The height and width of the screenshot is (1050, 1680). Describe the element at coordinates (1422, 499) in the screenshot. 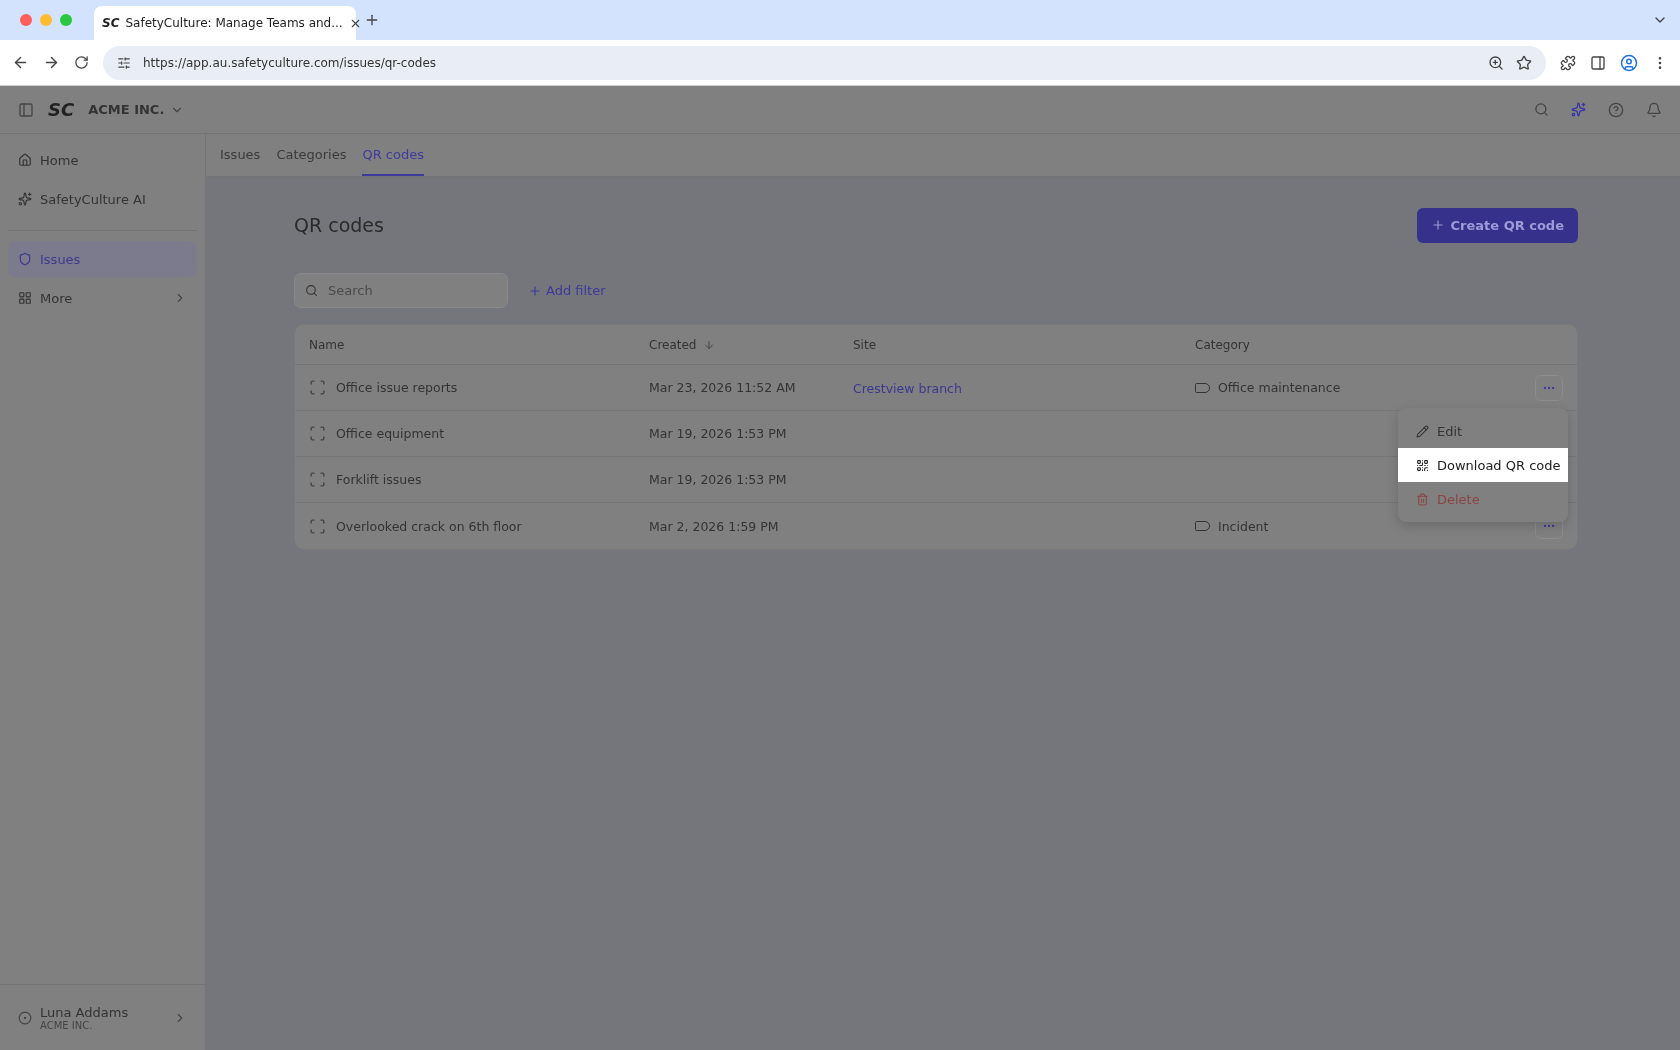

I see `trash-icon` at that location.